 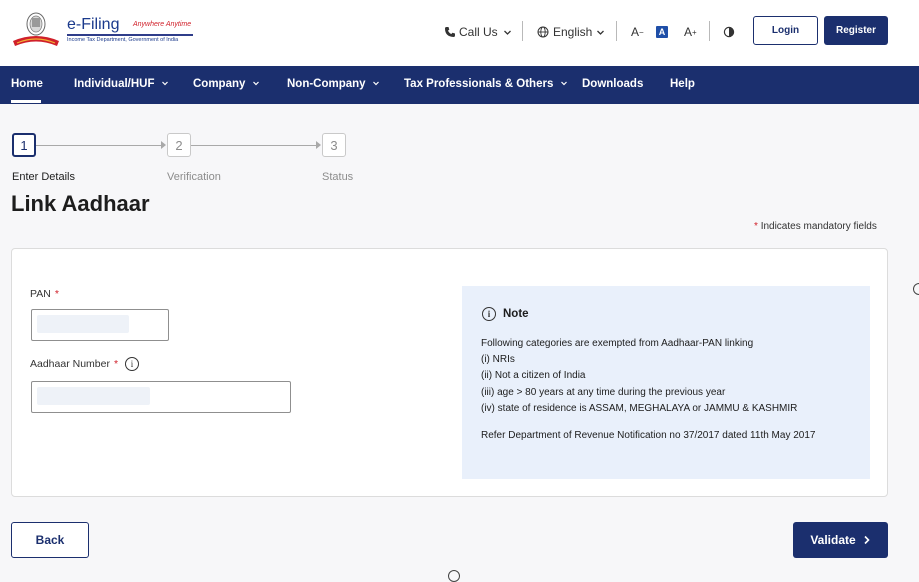 I want to click on aadhaar-label: Aadhaar Number * i, so click(x=85, y=364).